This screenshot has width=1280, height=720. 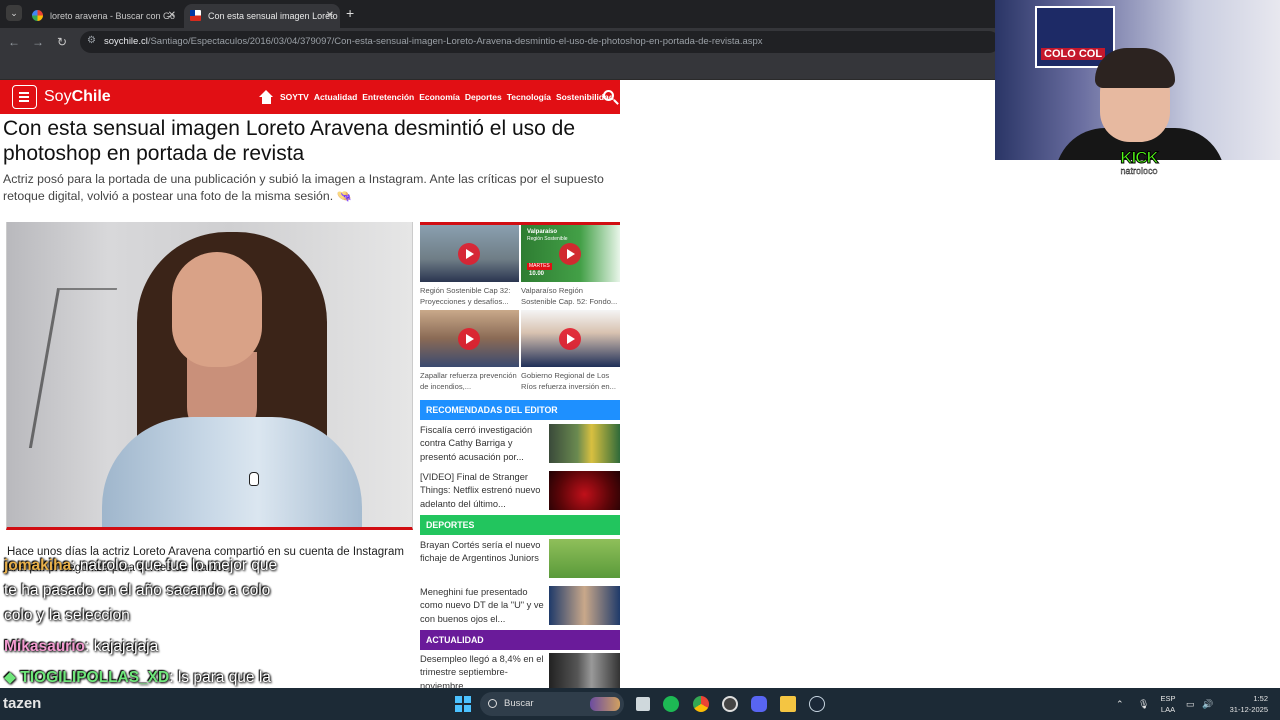 I want to click on windows-start-icon, so click(x=463, y=704).